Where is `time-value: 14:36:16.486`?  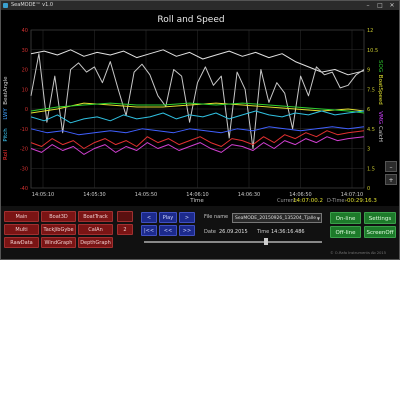 time-value: 14:36:16.486 is located at coordinates (288, 232).